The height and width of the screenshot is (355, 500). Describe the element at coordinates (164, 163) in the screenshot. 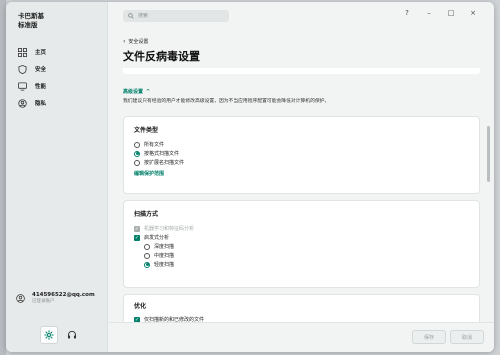

I see `option-label: 按扩展名扫描文件` at that location.